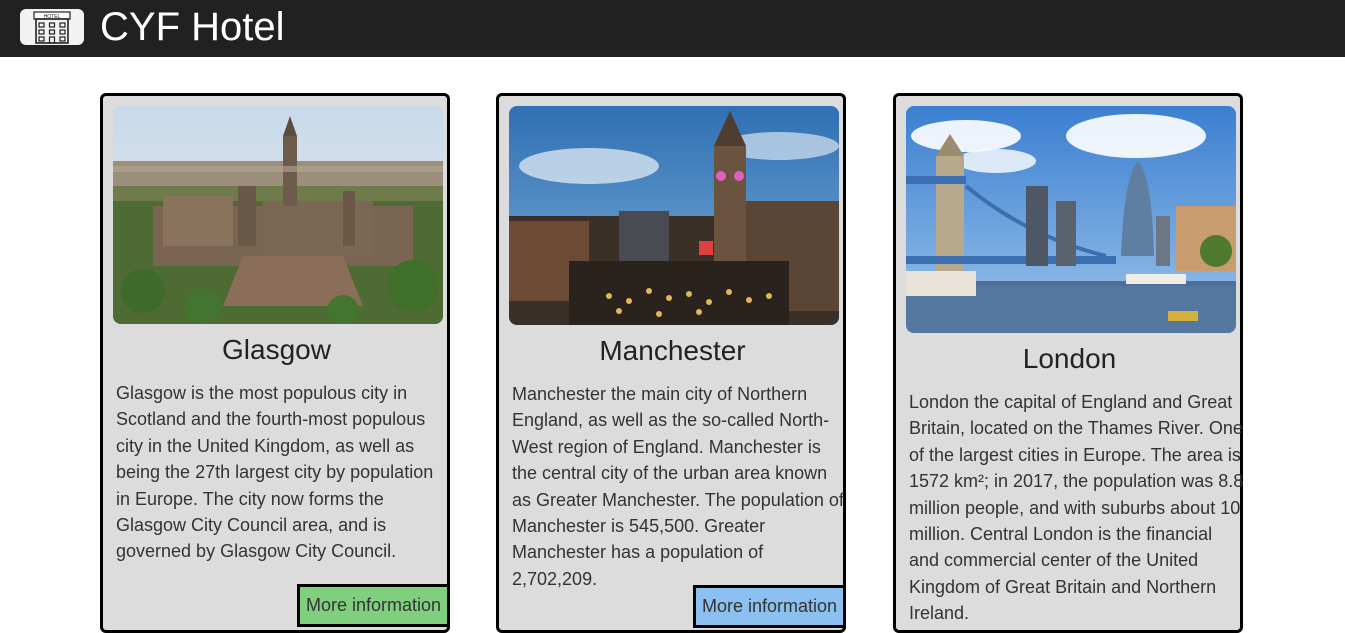 Image resolution: width=1345 pixels, height=633 pixels. I want to click on glasgow-image, so click(278, 215).